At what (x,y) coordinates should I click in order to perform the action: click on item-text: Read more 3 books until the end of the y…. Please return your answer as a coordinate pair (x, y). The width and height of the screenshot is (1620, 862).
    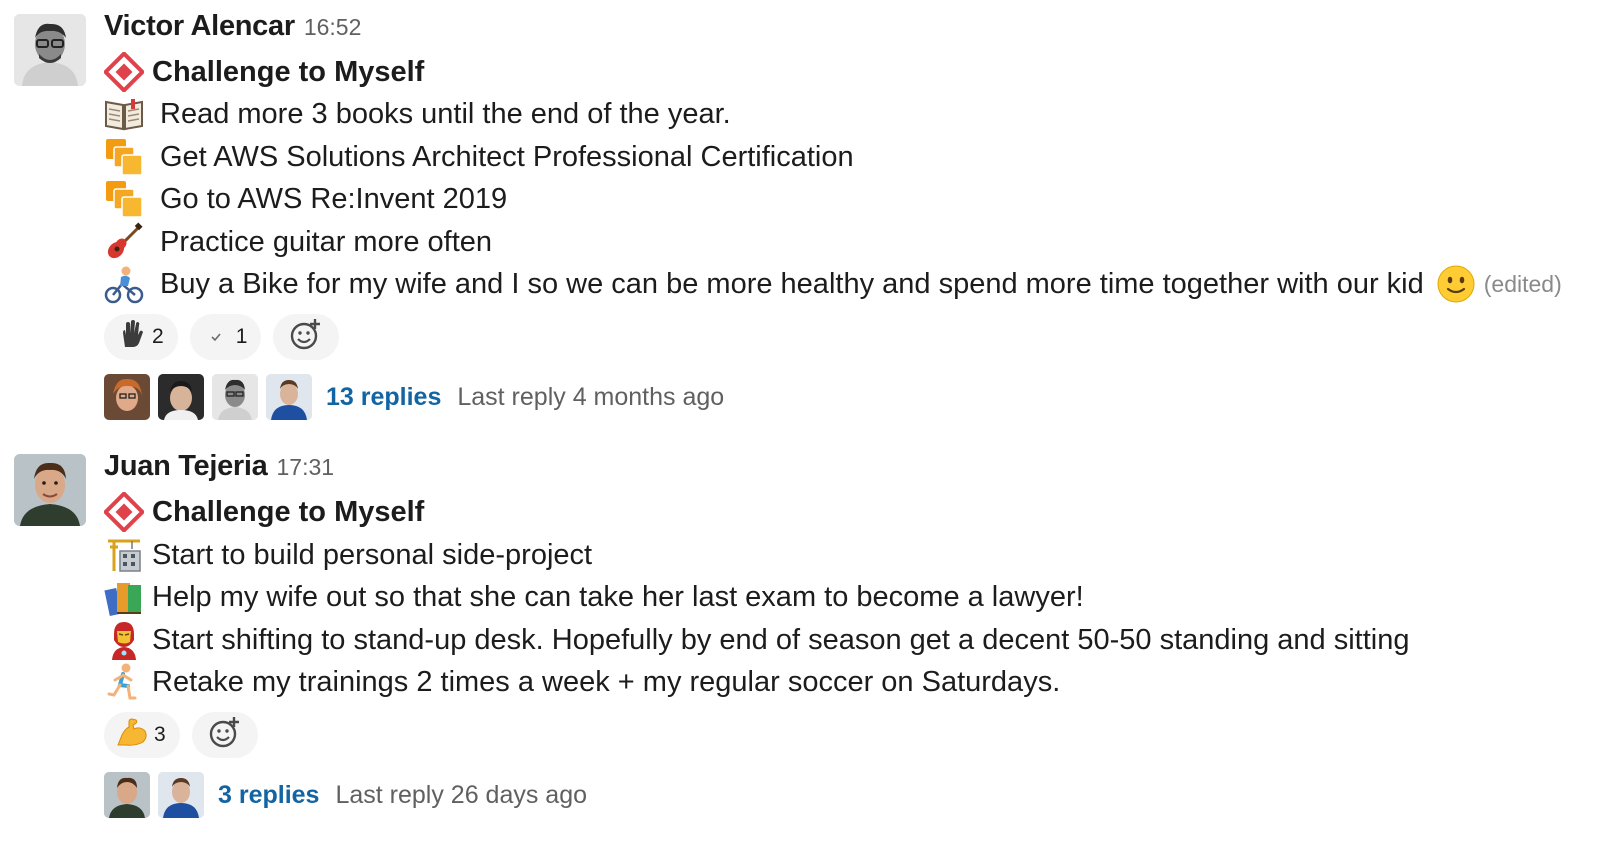
    Looking at the image, I should click on (445, 113).